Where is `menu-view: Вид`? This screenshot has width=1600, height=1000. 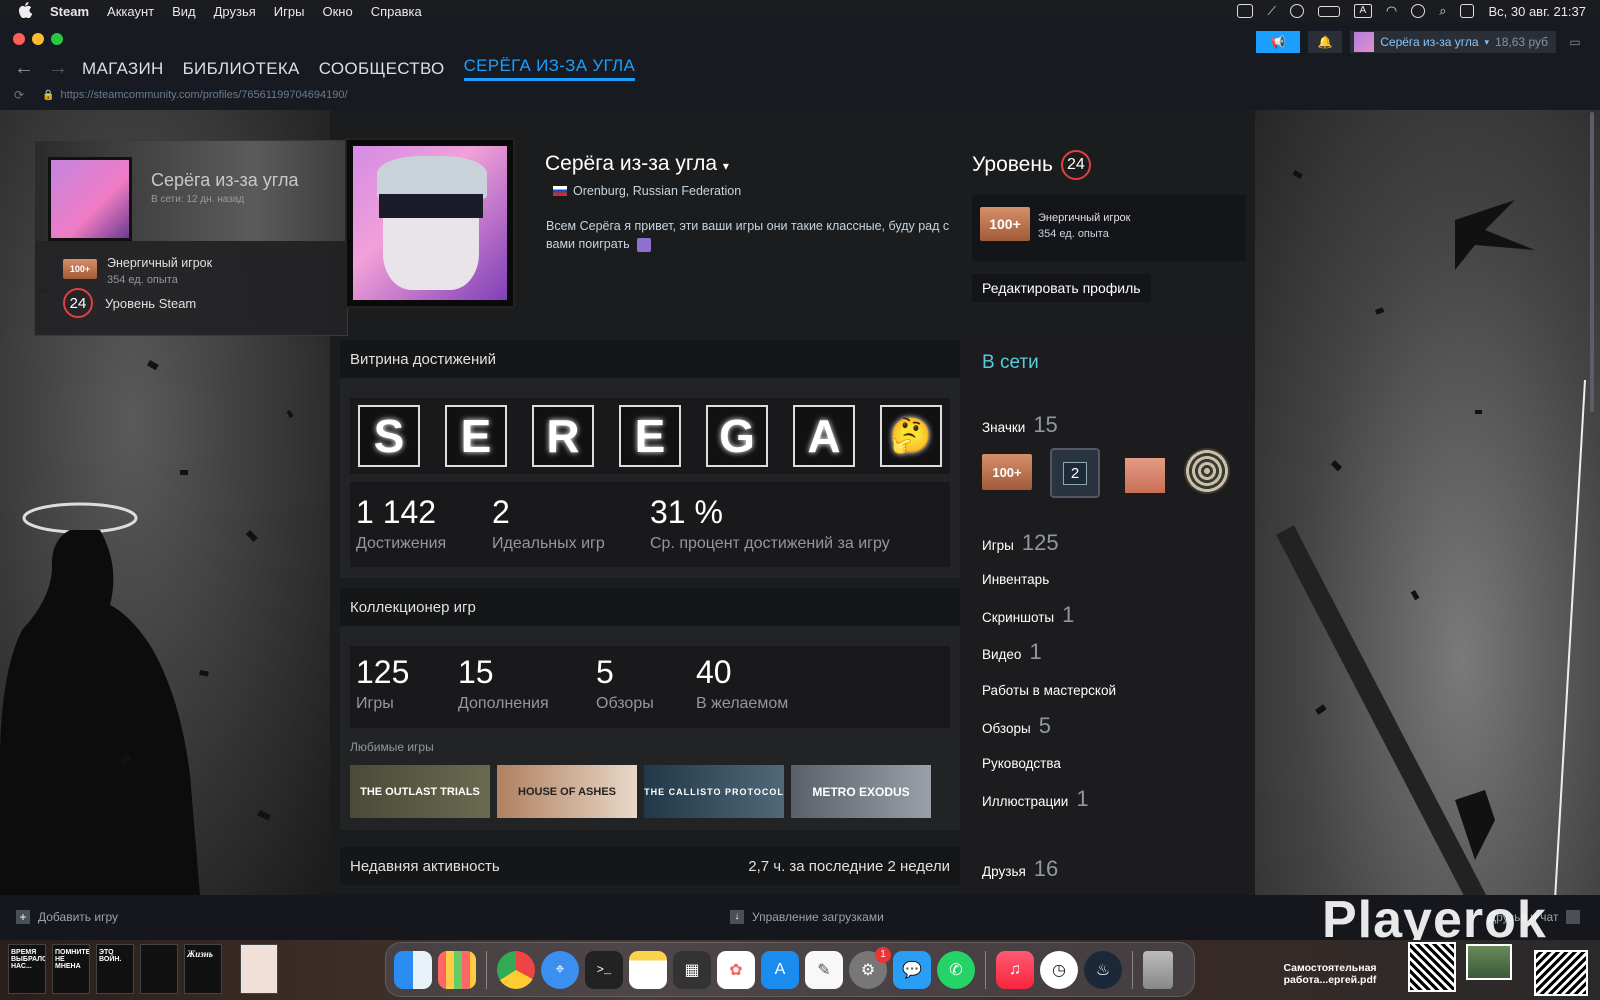 menu-view: Вид is located at coordinates (184, 11).